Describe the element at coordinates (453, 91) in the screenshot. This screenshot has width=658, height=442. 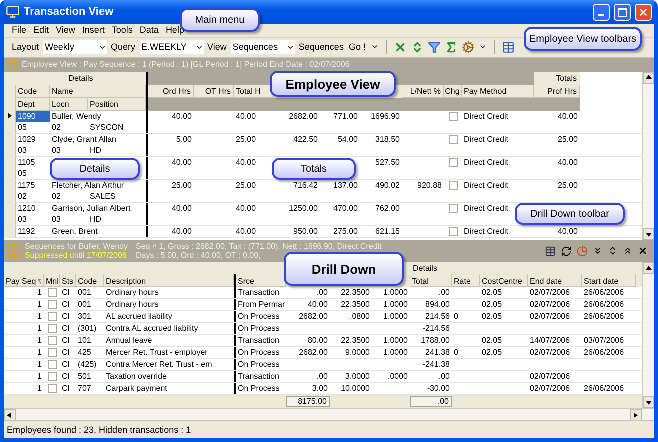
I see `column-header: Chg` at that location.